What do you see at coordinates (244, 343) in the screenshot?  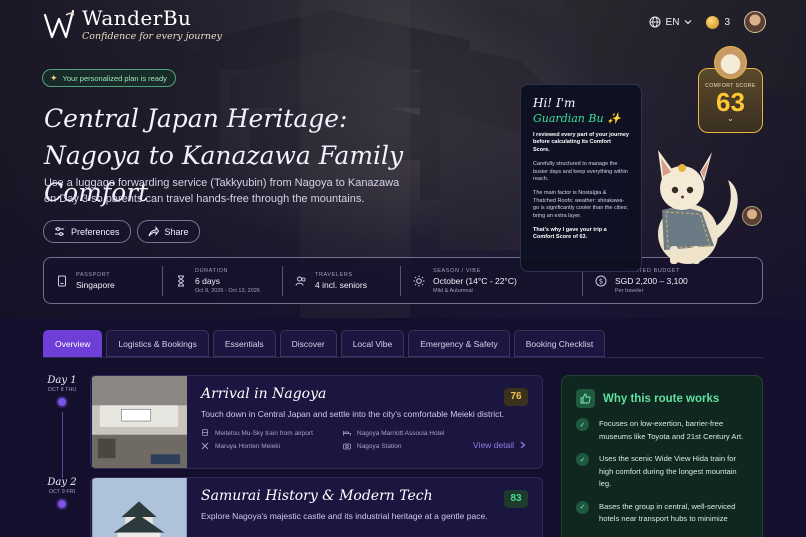 I see `tab-essentials: Essentials` at bounding box center [244, 343].